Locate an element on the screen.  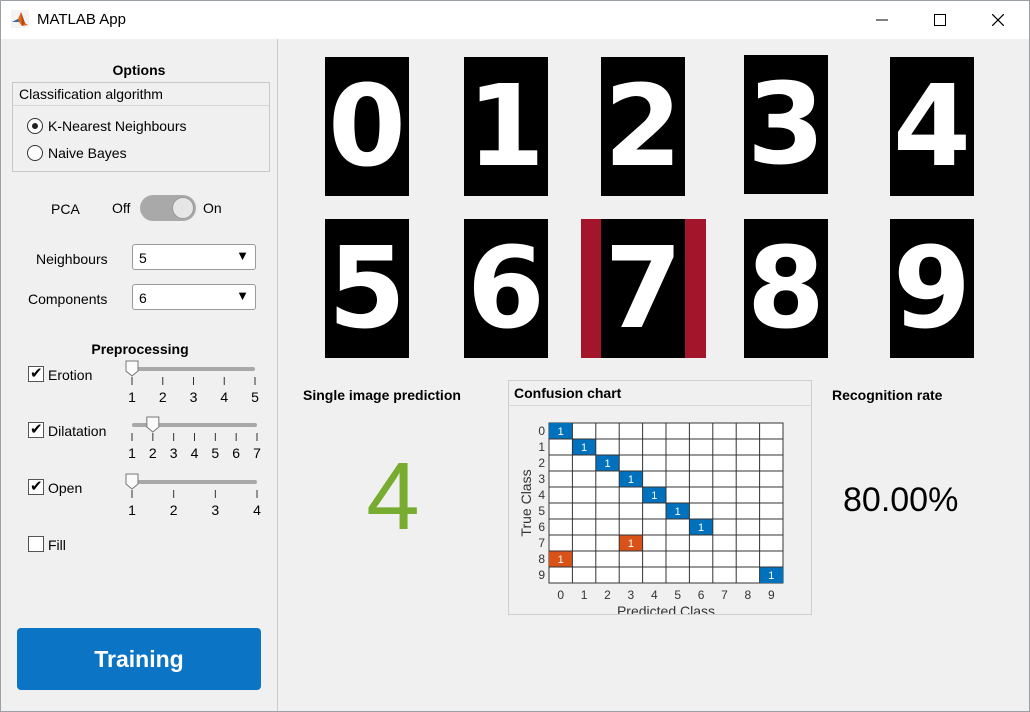
digit-image-4: 4 is located at coordinates (932, 126).